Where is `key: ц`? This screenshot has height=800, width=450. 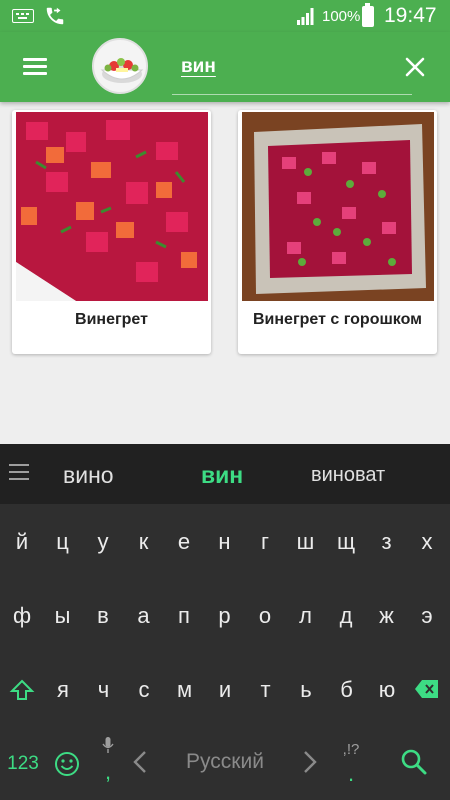
key: ц is located at coordinates (63, 542).